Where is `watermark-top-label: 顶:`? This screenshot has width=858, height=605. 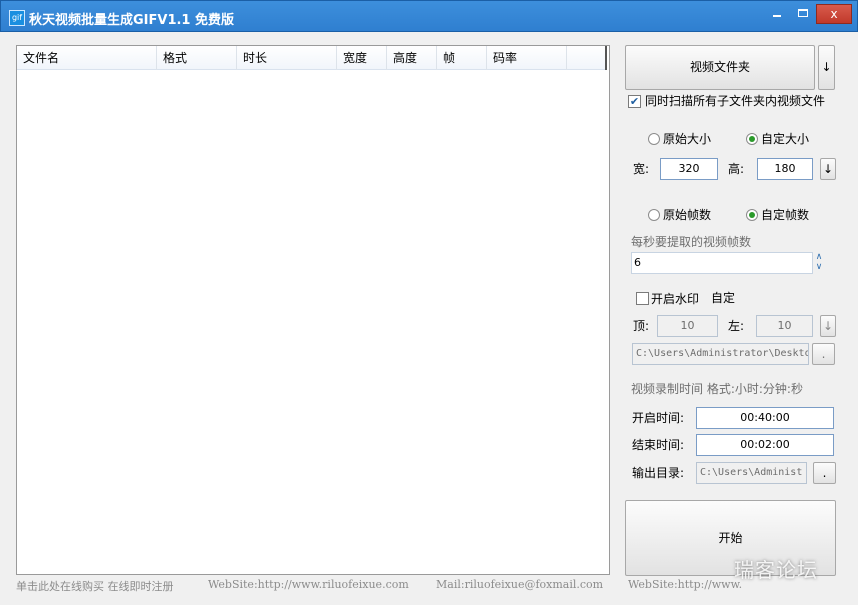
watermark-top-label: 顶: is located at coordinates (641, 326).